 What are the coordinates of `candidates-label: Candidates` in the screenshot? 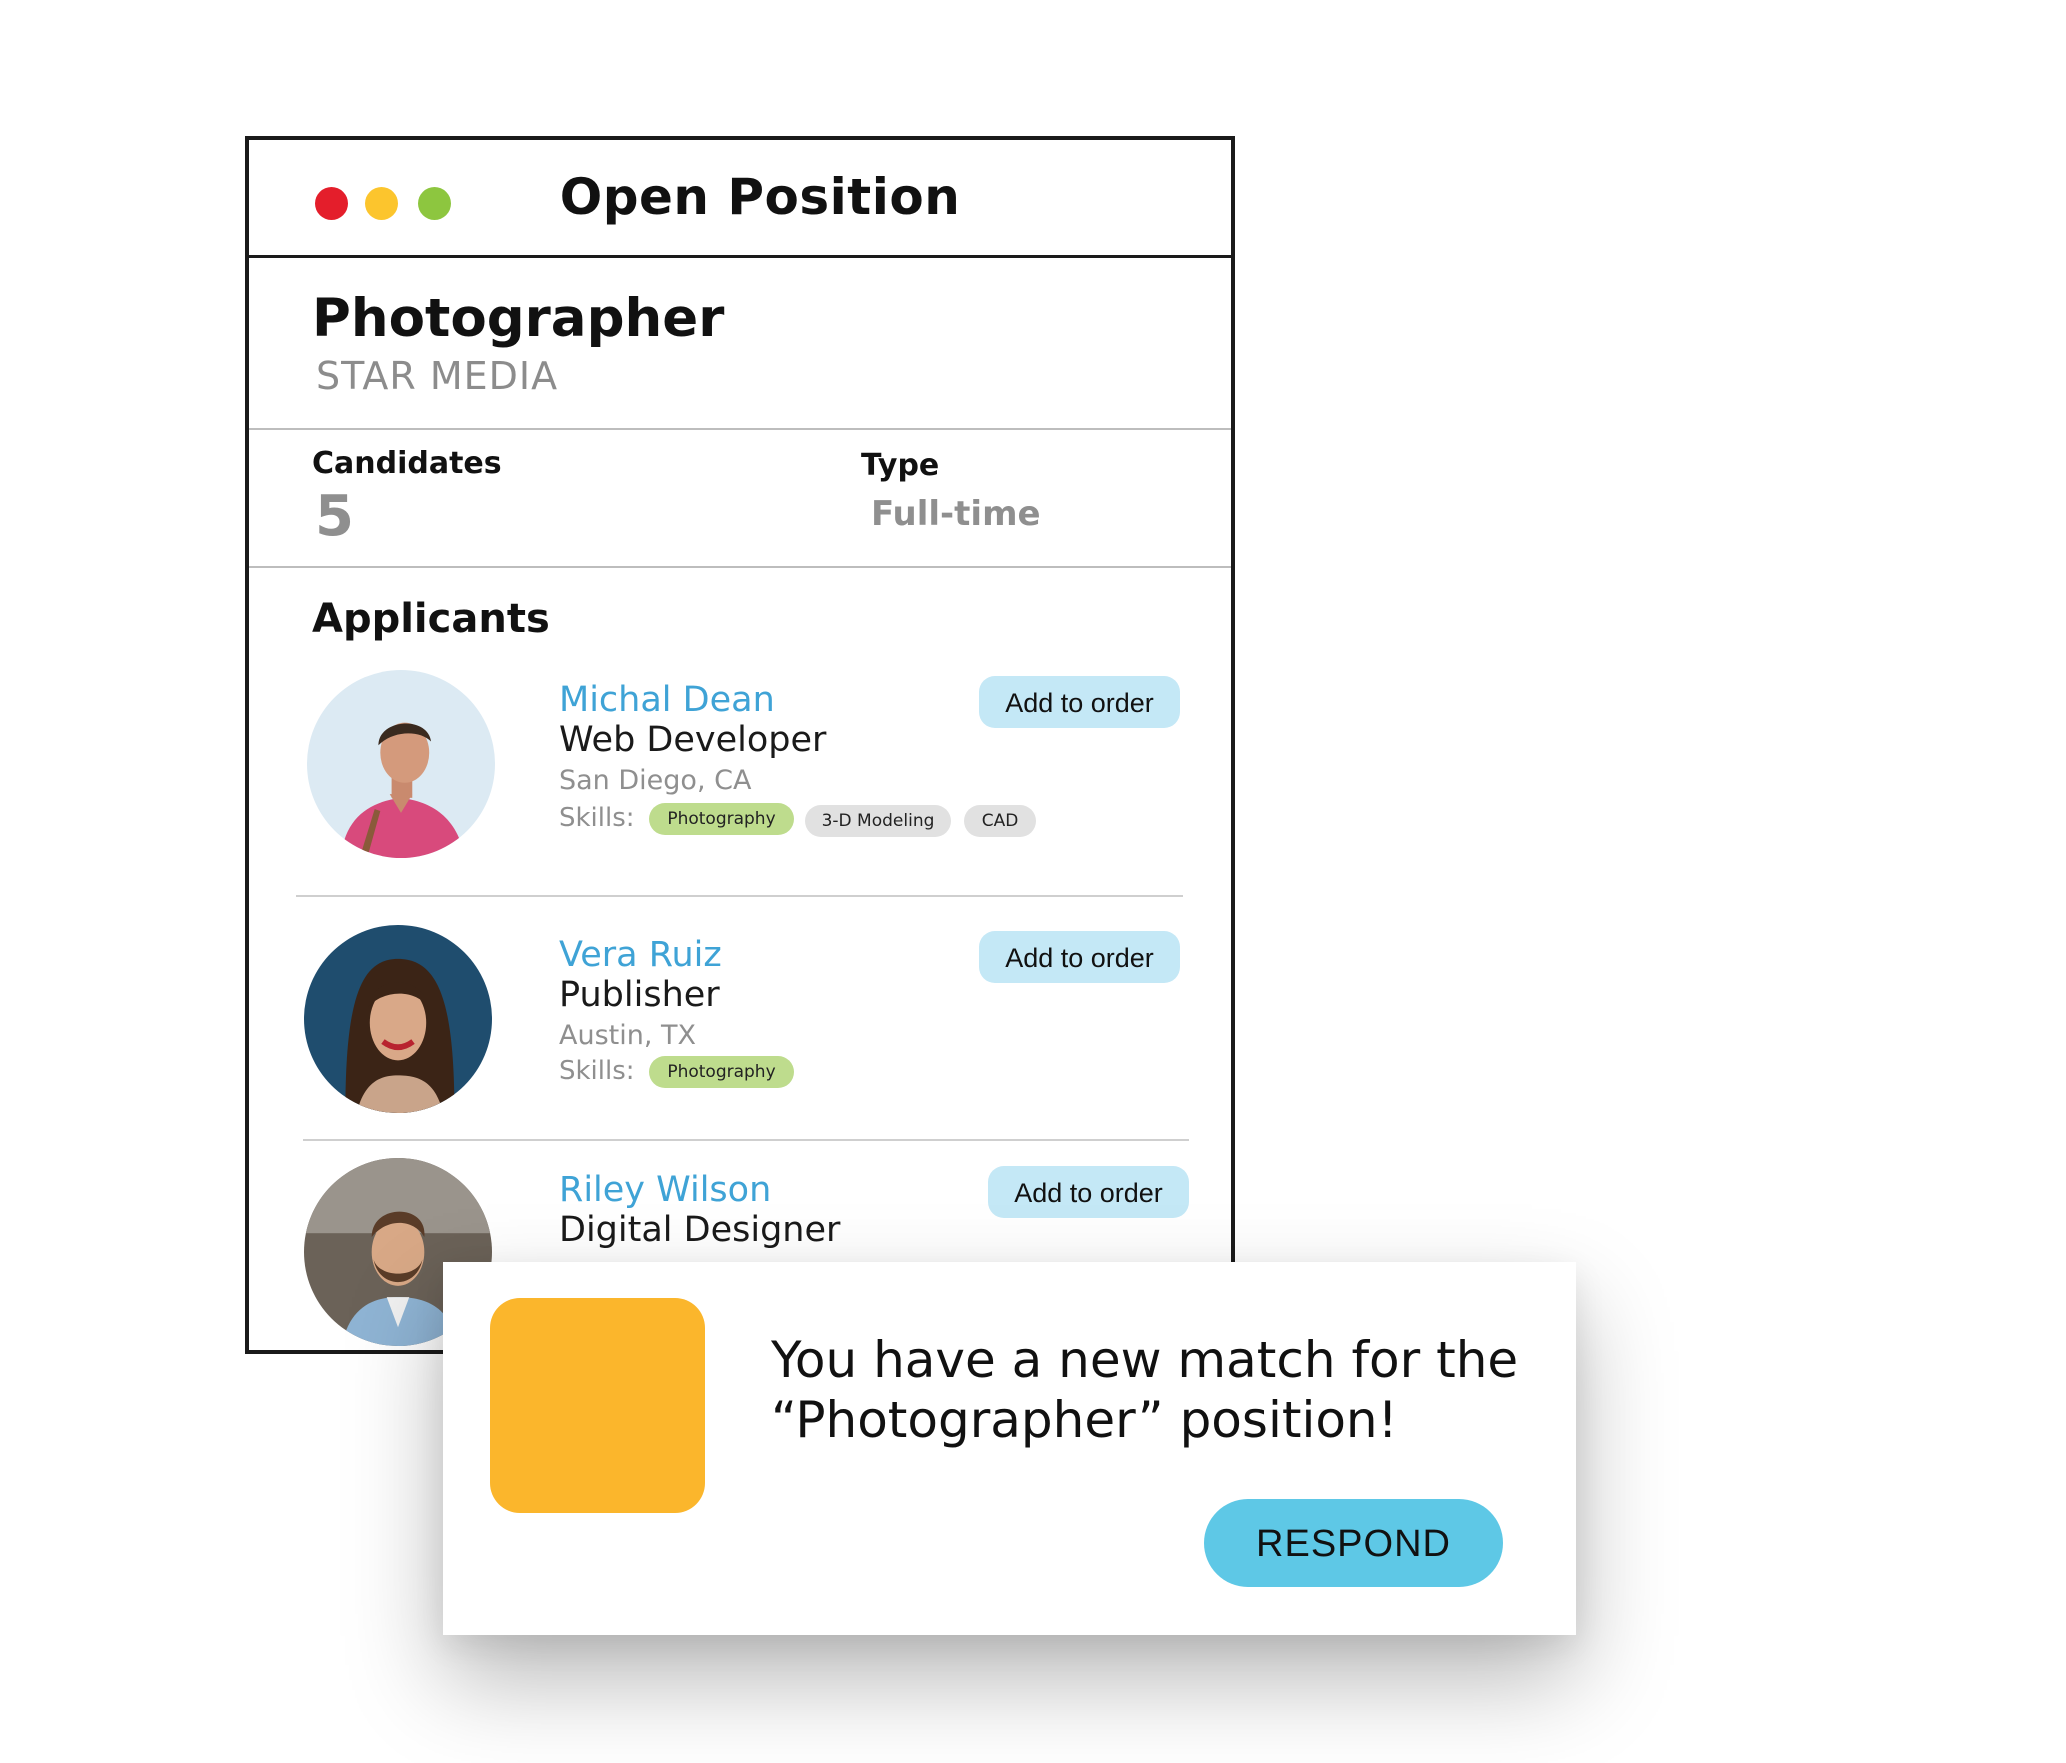 It's located at (407, 463).